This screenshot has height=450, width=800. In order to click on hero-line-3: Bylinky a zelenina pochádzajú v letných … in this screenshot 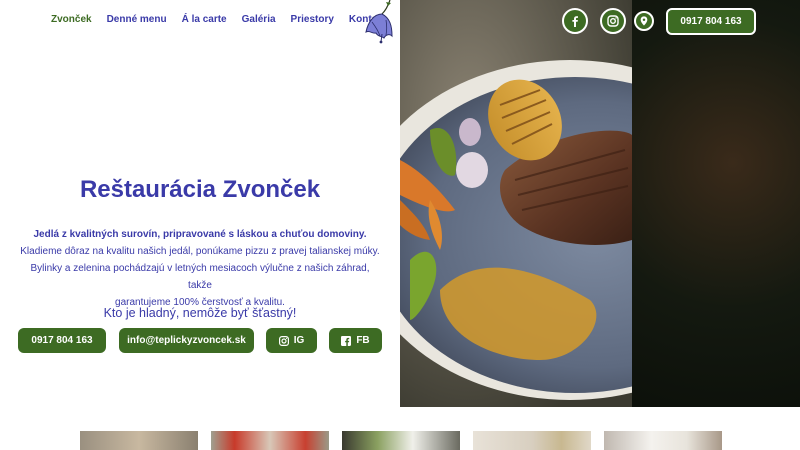, I will do `click(200, 277)`.